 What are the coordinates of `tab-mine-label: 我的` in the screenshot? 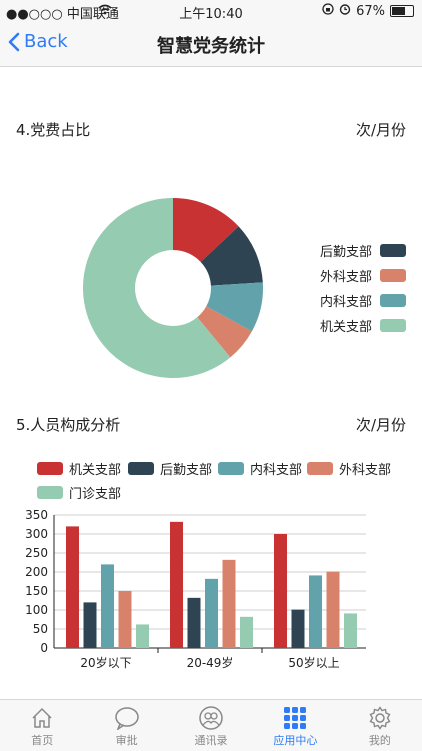 It's located at (379, 740).